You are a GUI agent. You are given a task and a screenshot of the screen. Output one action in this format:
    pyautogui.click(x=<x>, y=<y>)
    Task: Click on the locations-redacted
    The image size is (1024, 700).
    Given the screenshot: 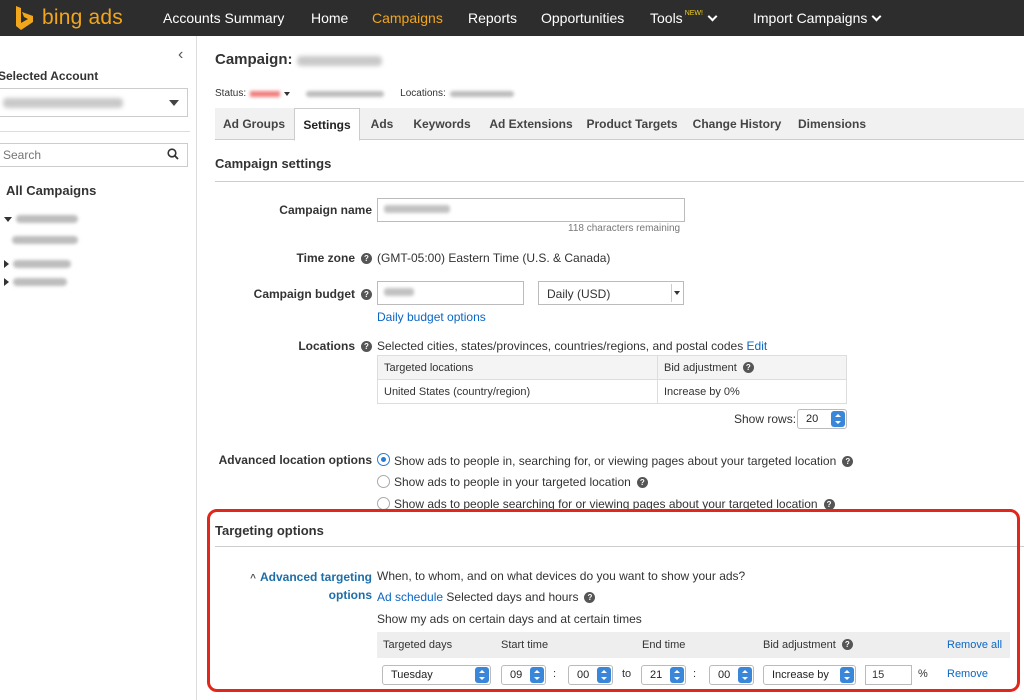 What is the action you would take?
    pyautogui.click(x=481, y=93)
    